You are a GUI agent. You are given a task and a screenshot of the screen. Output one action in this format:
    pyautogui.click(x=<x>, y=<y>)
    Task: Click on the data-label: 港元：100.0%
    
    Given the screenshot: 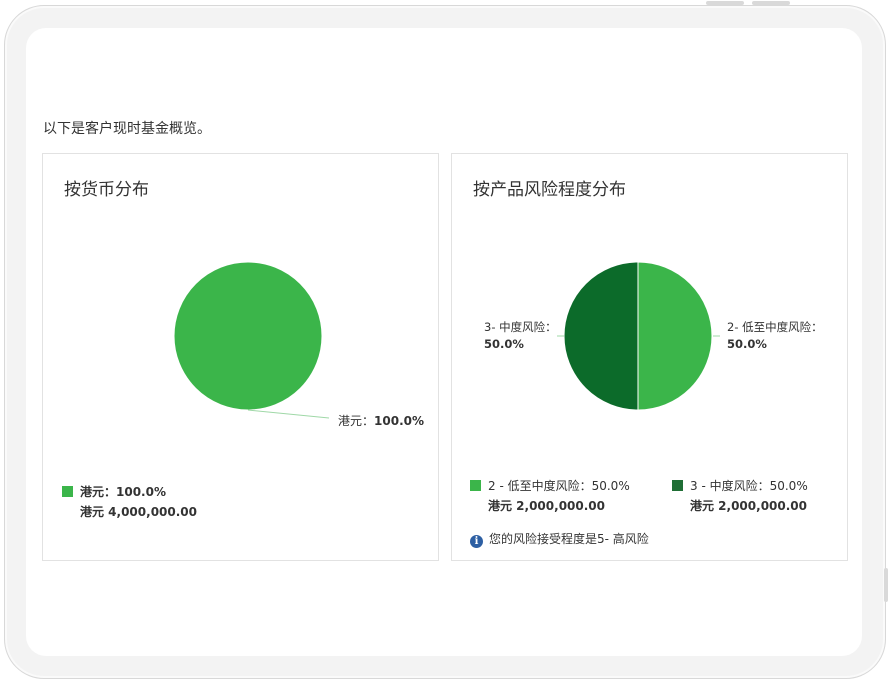 What is the action you would take?
    pyautogui.click(x=381, y=421)
    